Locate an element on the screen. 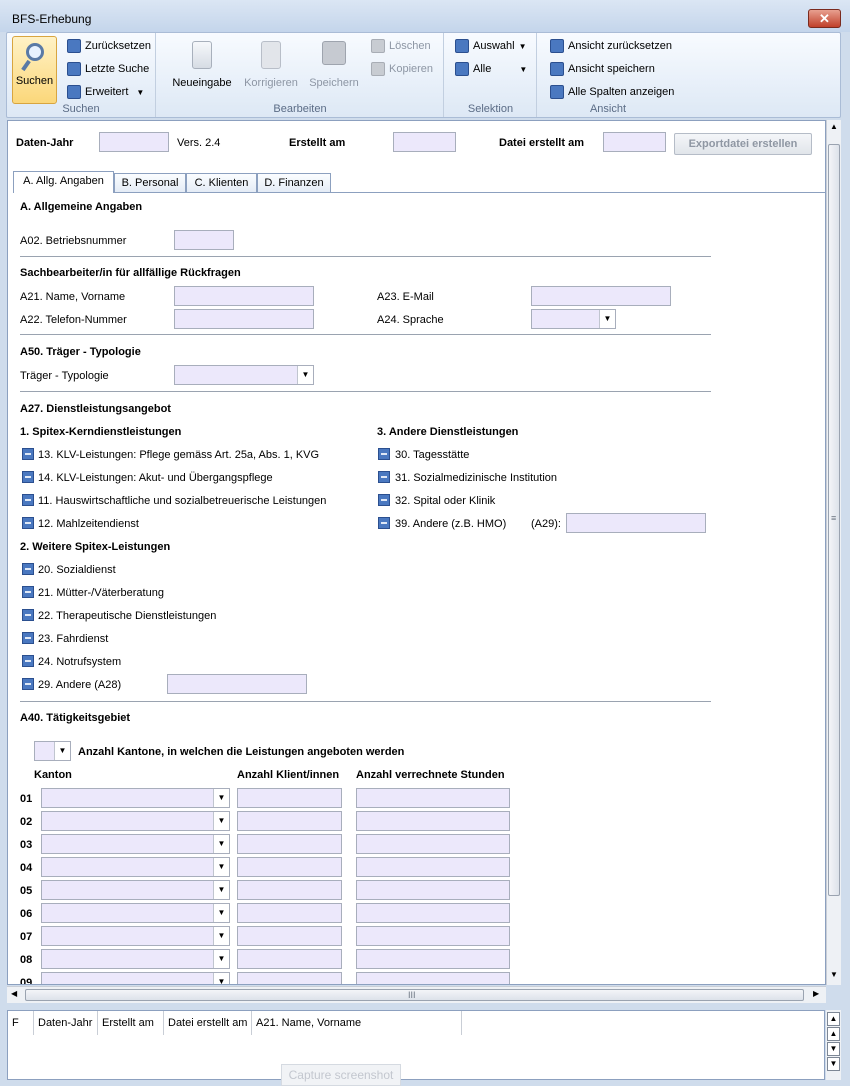 The width and height of the screenshot is (850, 1086). a29-input is located at coordinates (636, 523).